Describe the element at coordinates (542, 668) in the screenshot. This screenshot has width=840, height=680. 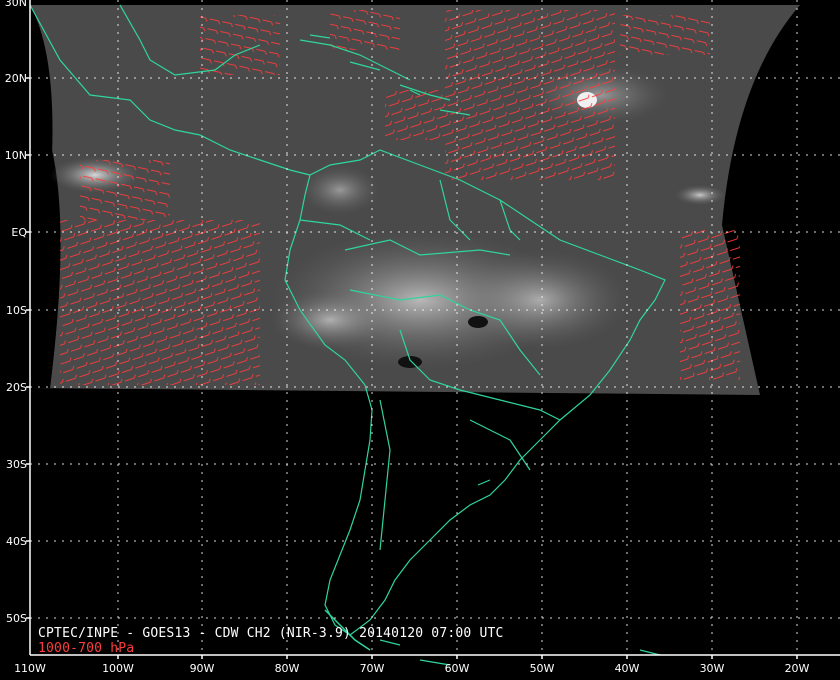
I see `lon-label: 50W` at that location.